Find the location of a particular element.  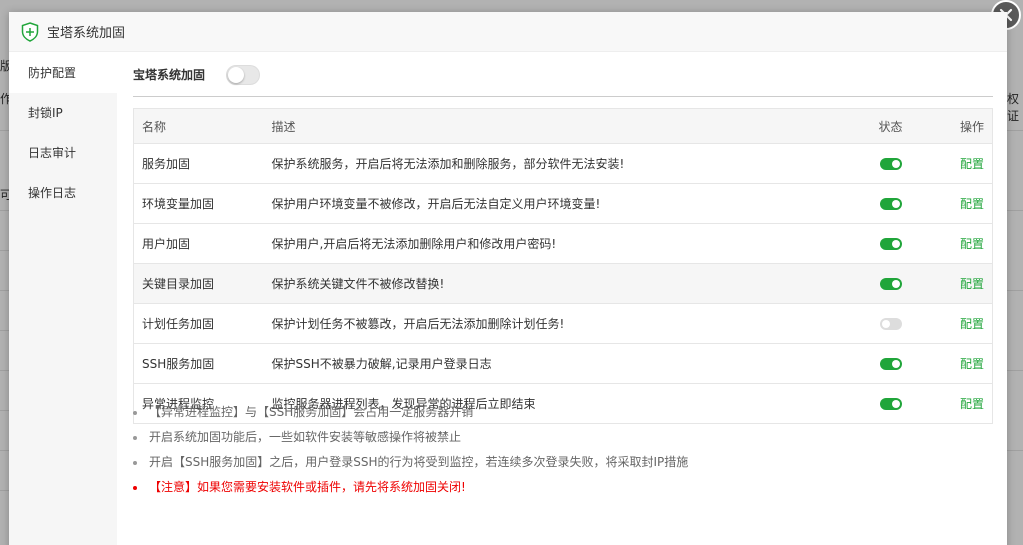

row-name: 环境变量加固 is located at coordinates (202, 203).